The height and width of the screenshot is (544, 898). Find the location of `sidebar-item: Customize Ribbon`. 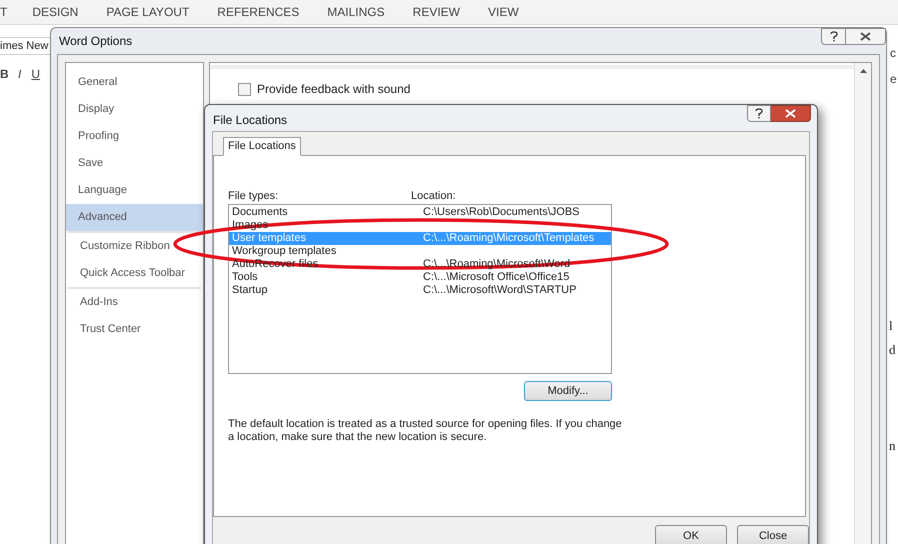

sidebar-item: Customize Ribbon is located at coordinates (134, 246).